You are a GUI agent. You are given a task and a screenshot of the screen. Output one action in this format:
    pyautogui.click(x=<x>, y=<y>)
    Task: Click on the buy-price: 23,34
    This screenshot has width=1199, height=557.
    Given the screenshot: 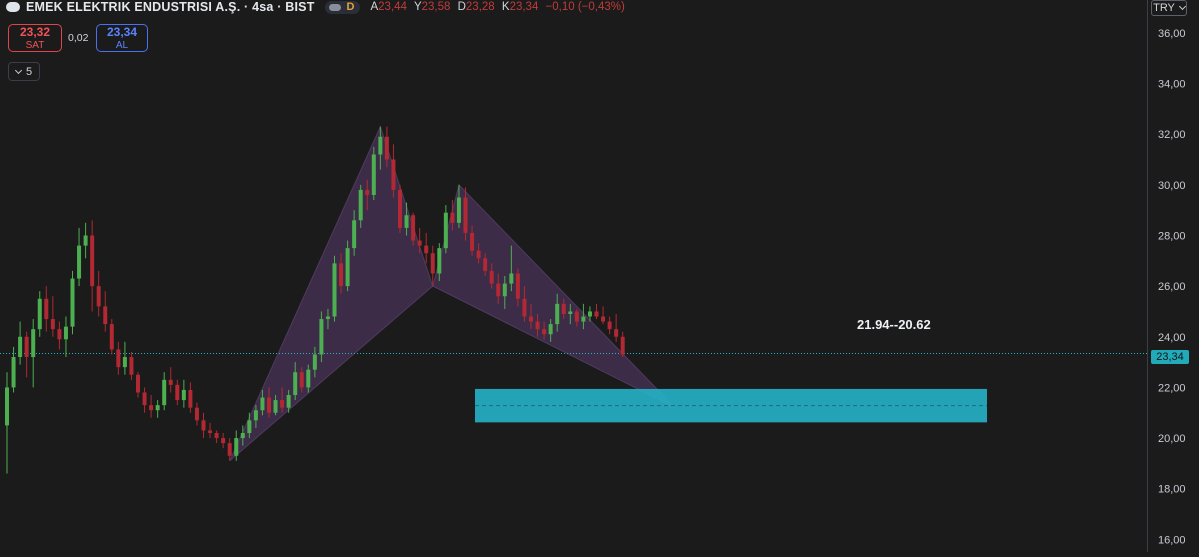 What is the action you would take?
    pyautogui.click(x=122, y=32)
    